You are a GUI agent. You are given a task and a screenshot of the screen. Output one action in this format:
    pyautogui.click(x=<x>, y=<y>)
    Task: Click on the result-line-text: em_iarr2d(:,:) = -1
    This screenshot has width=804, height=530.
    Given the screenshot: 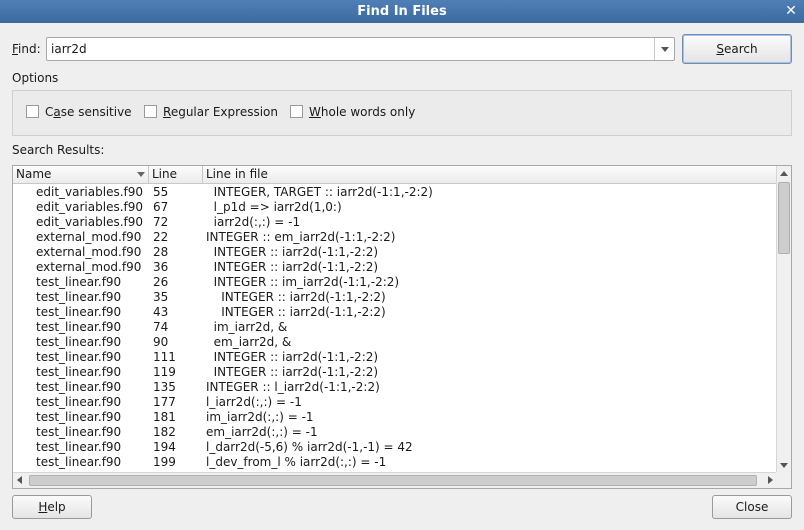 What is the action you would take?
    pyautogui.click(x=262, y=432)
    